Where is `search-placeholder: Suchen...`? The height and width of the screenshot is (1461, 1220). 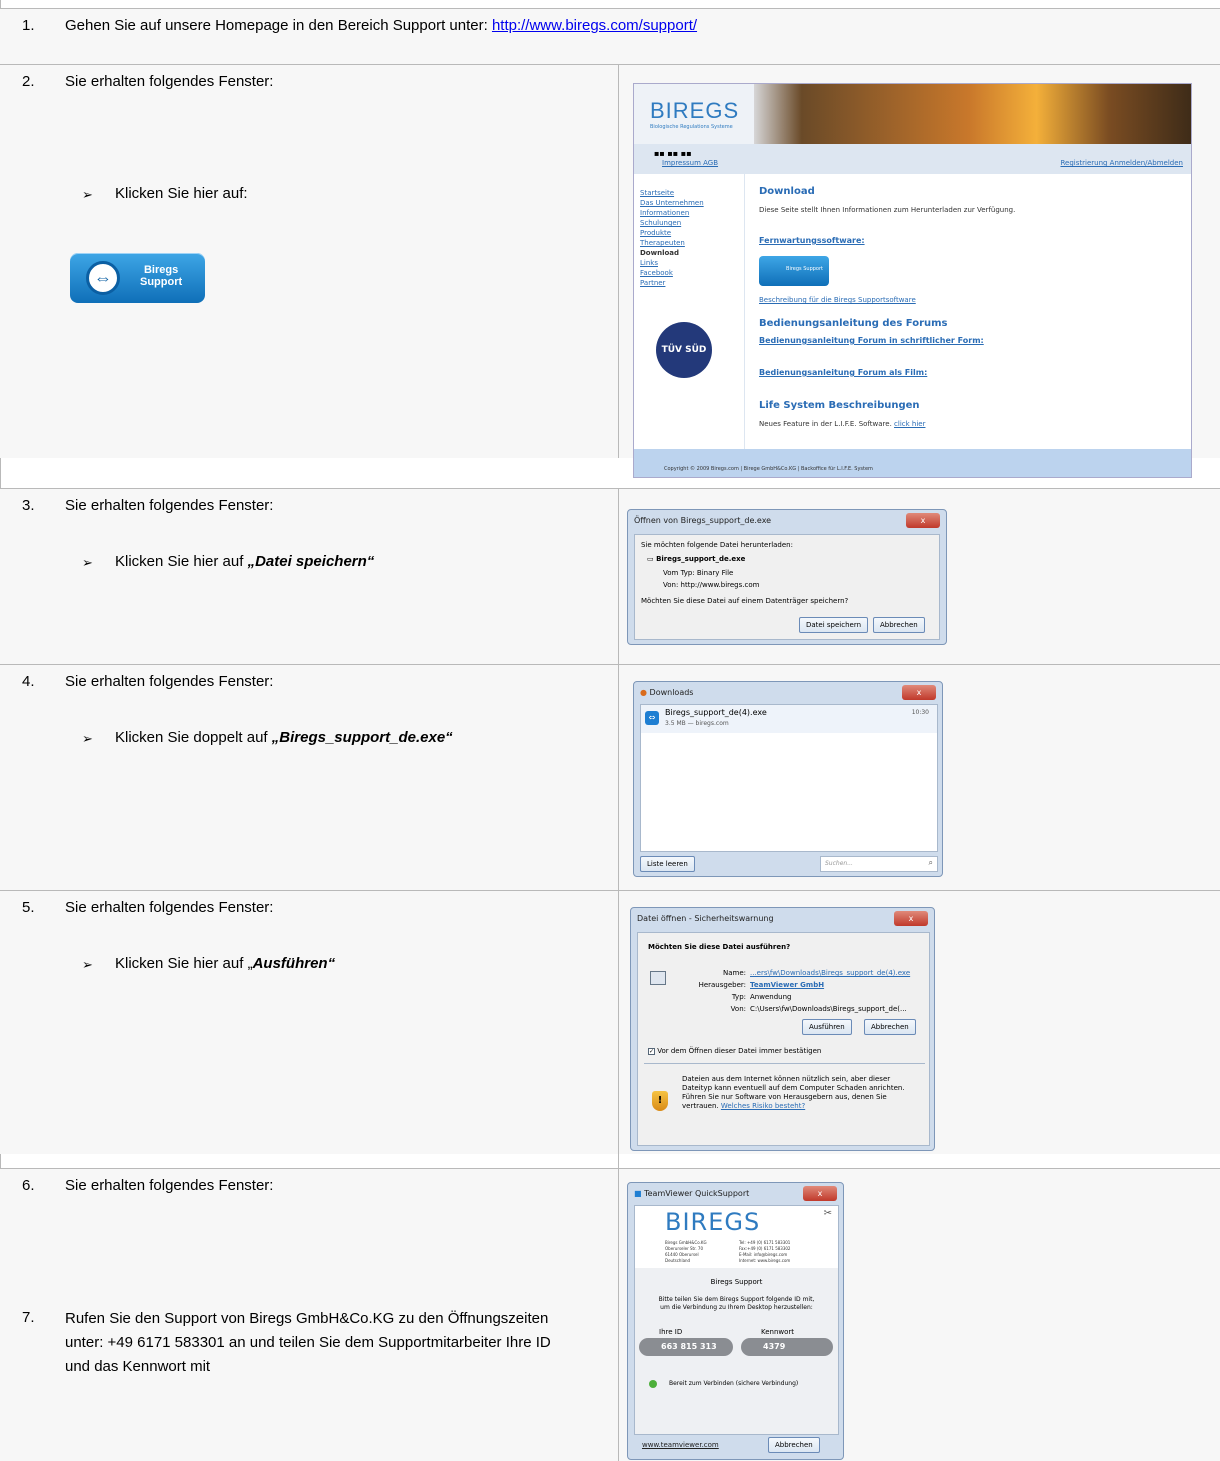
search-placeholder: Suchen... is located at coordinates (839, 863).